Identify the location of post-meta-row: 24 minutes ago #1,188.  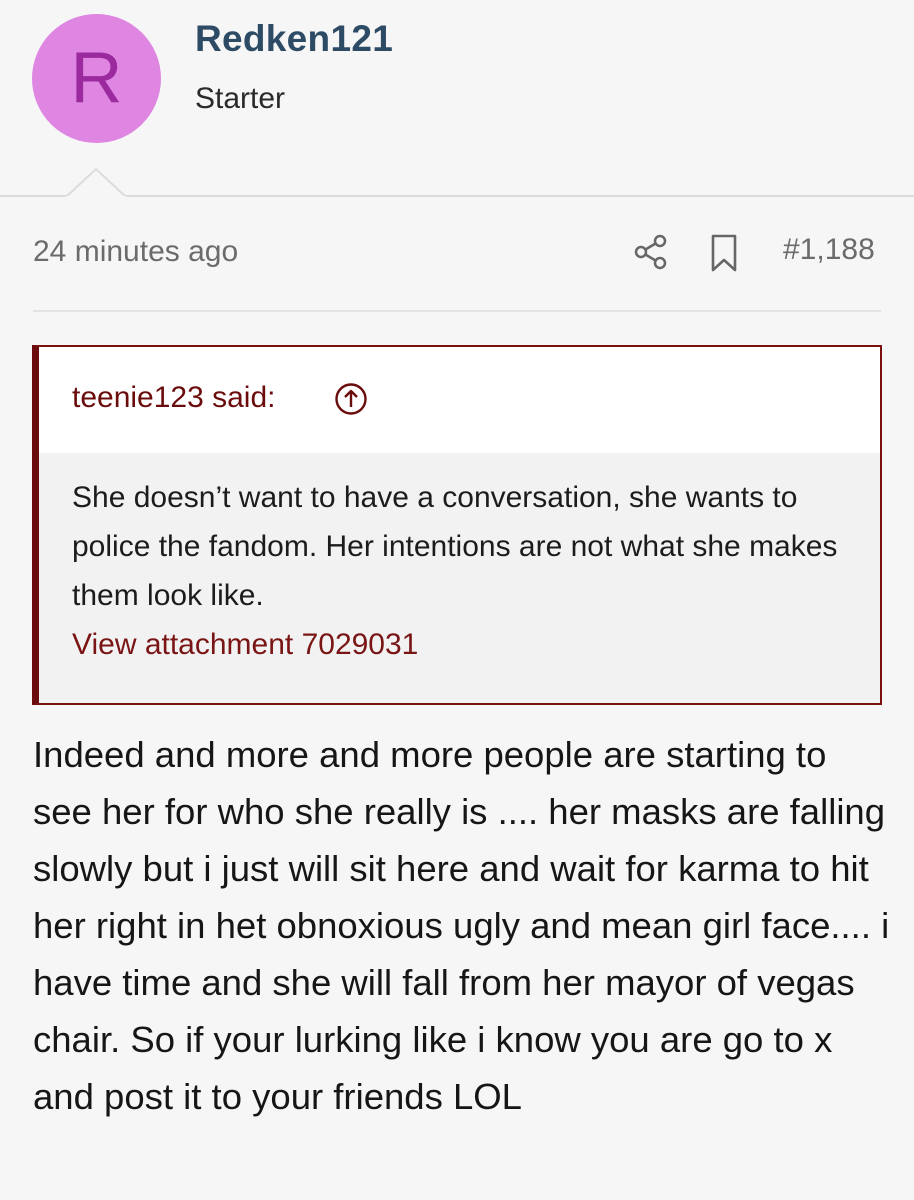
(457, 255).